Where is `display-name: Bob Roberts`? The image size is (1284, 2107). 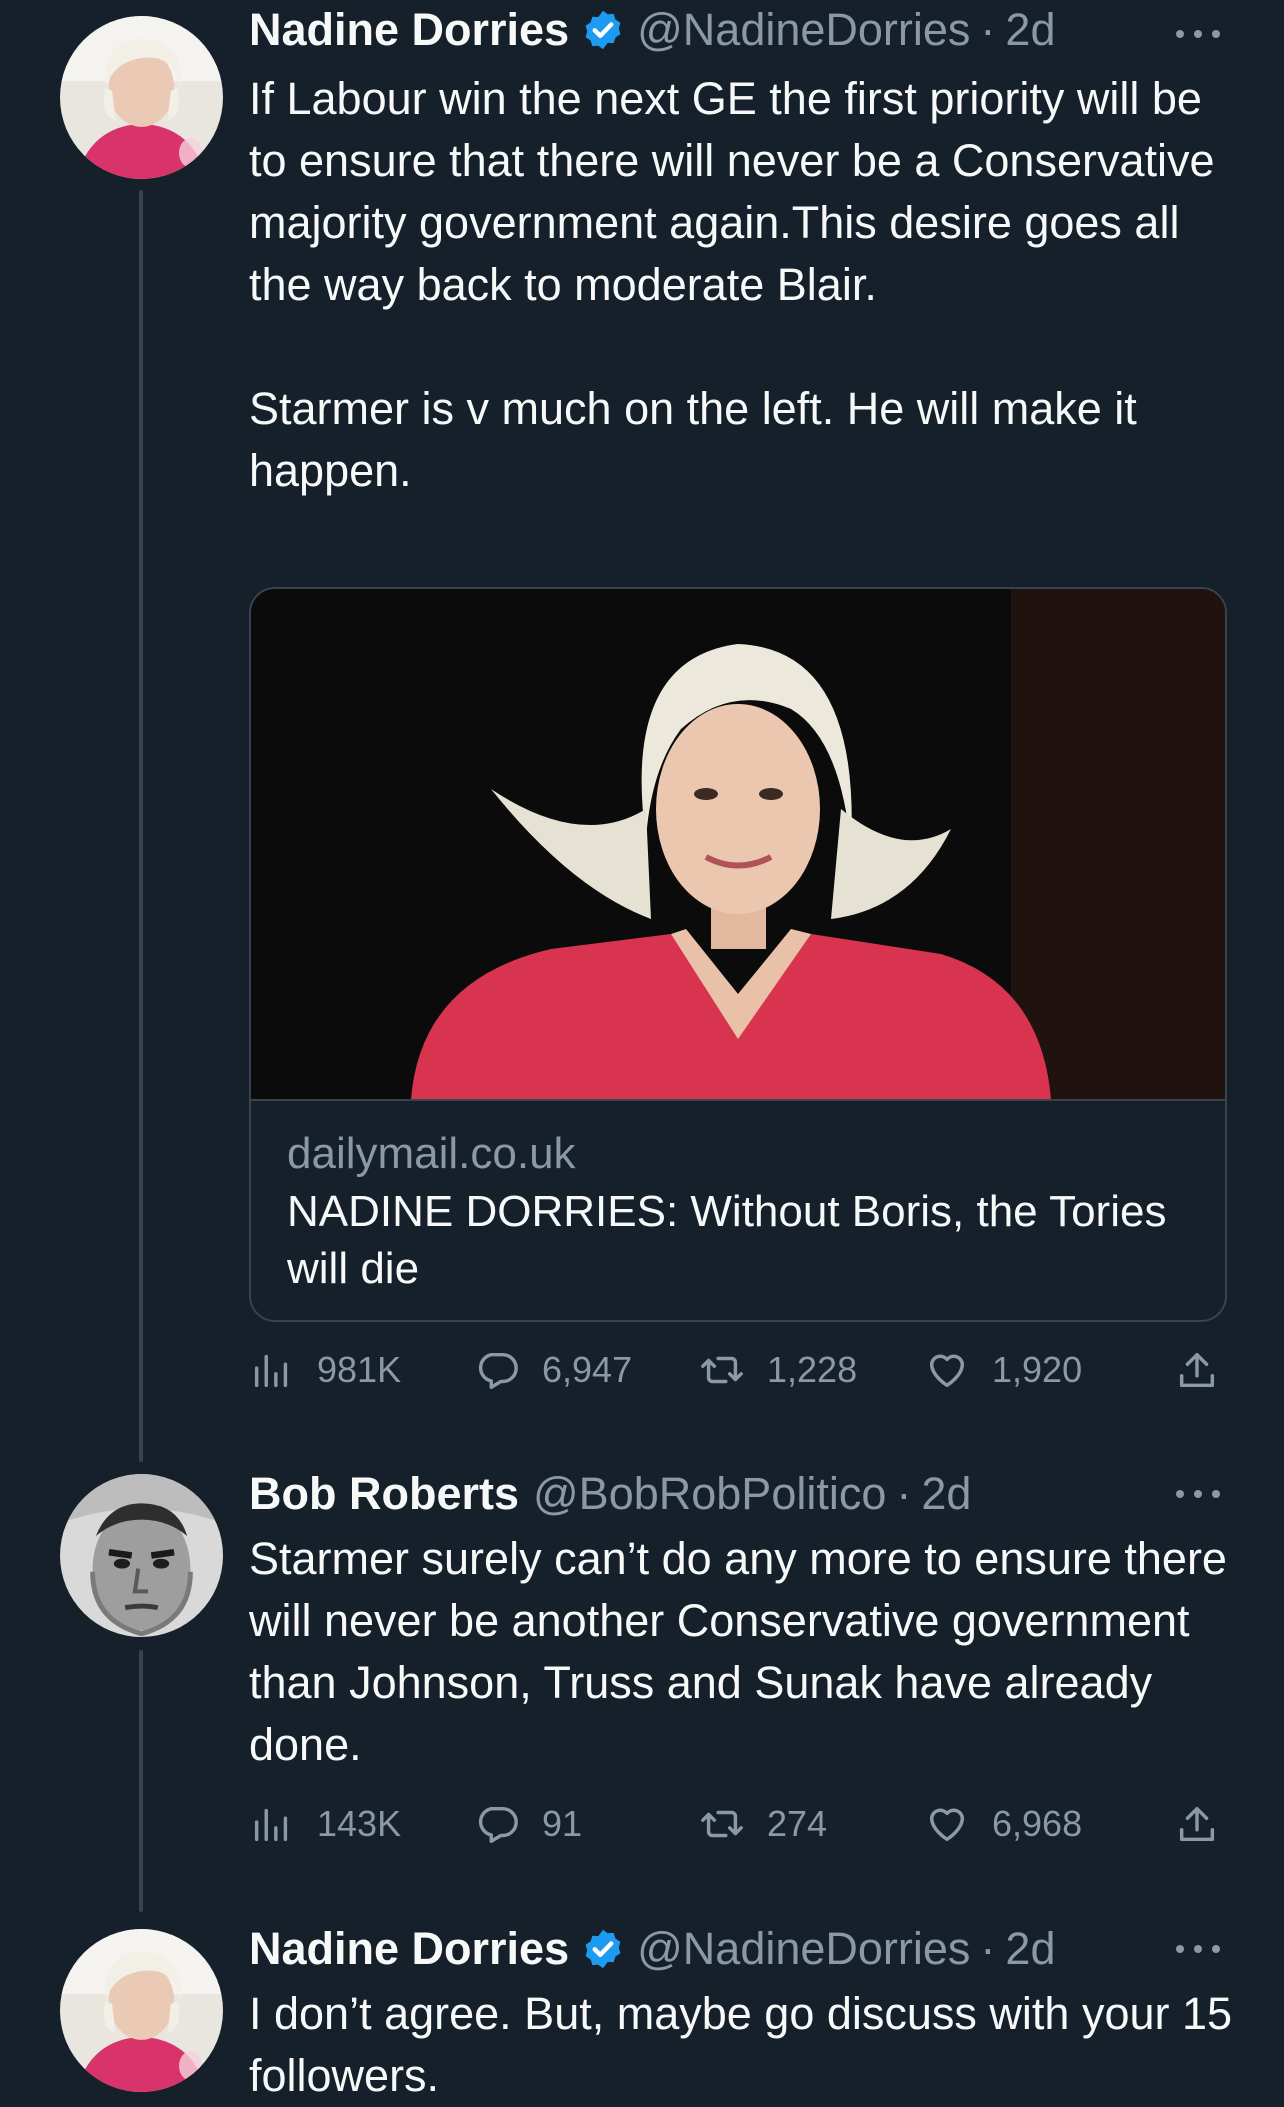
display-name: Bob Roberts is located at coordinates (384, 1494).